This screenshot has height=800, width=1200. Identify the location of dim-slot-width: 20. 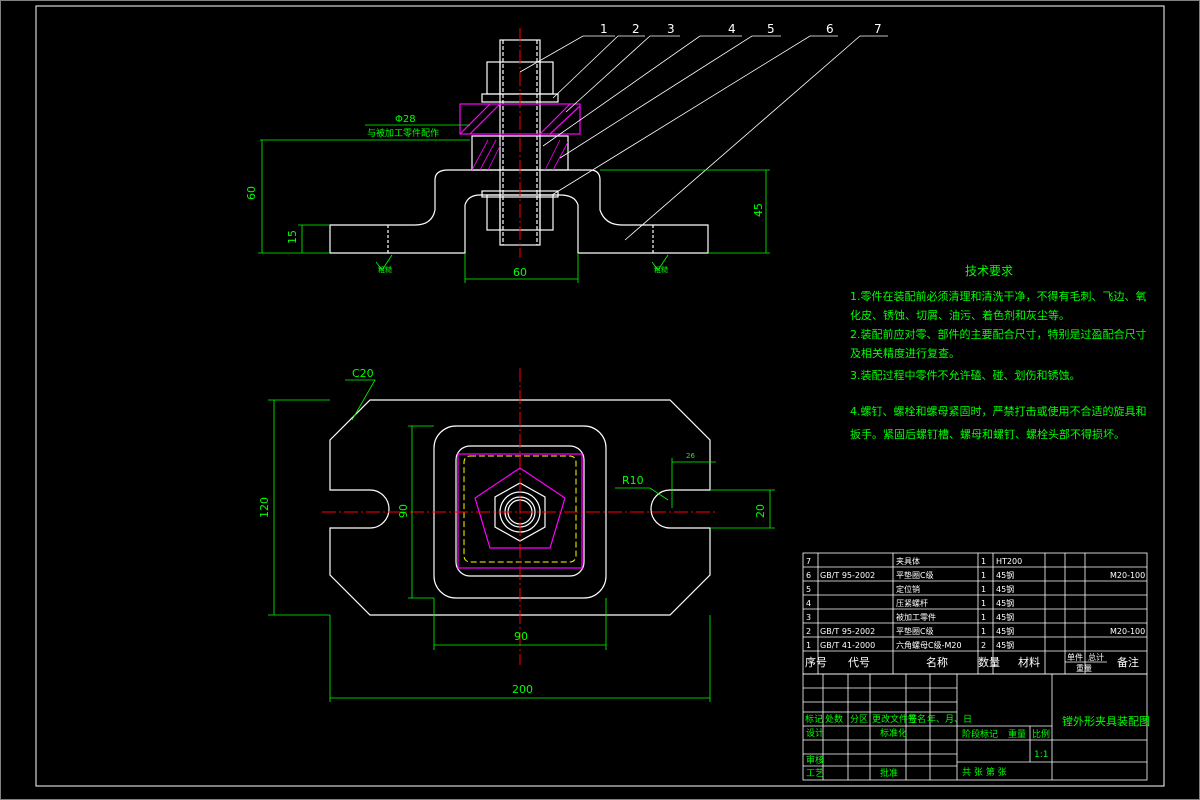
(760, 511).